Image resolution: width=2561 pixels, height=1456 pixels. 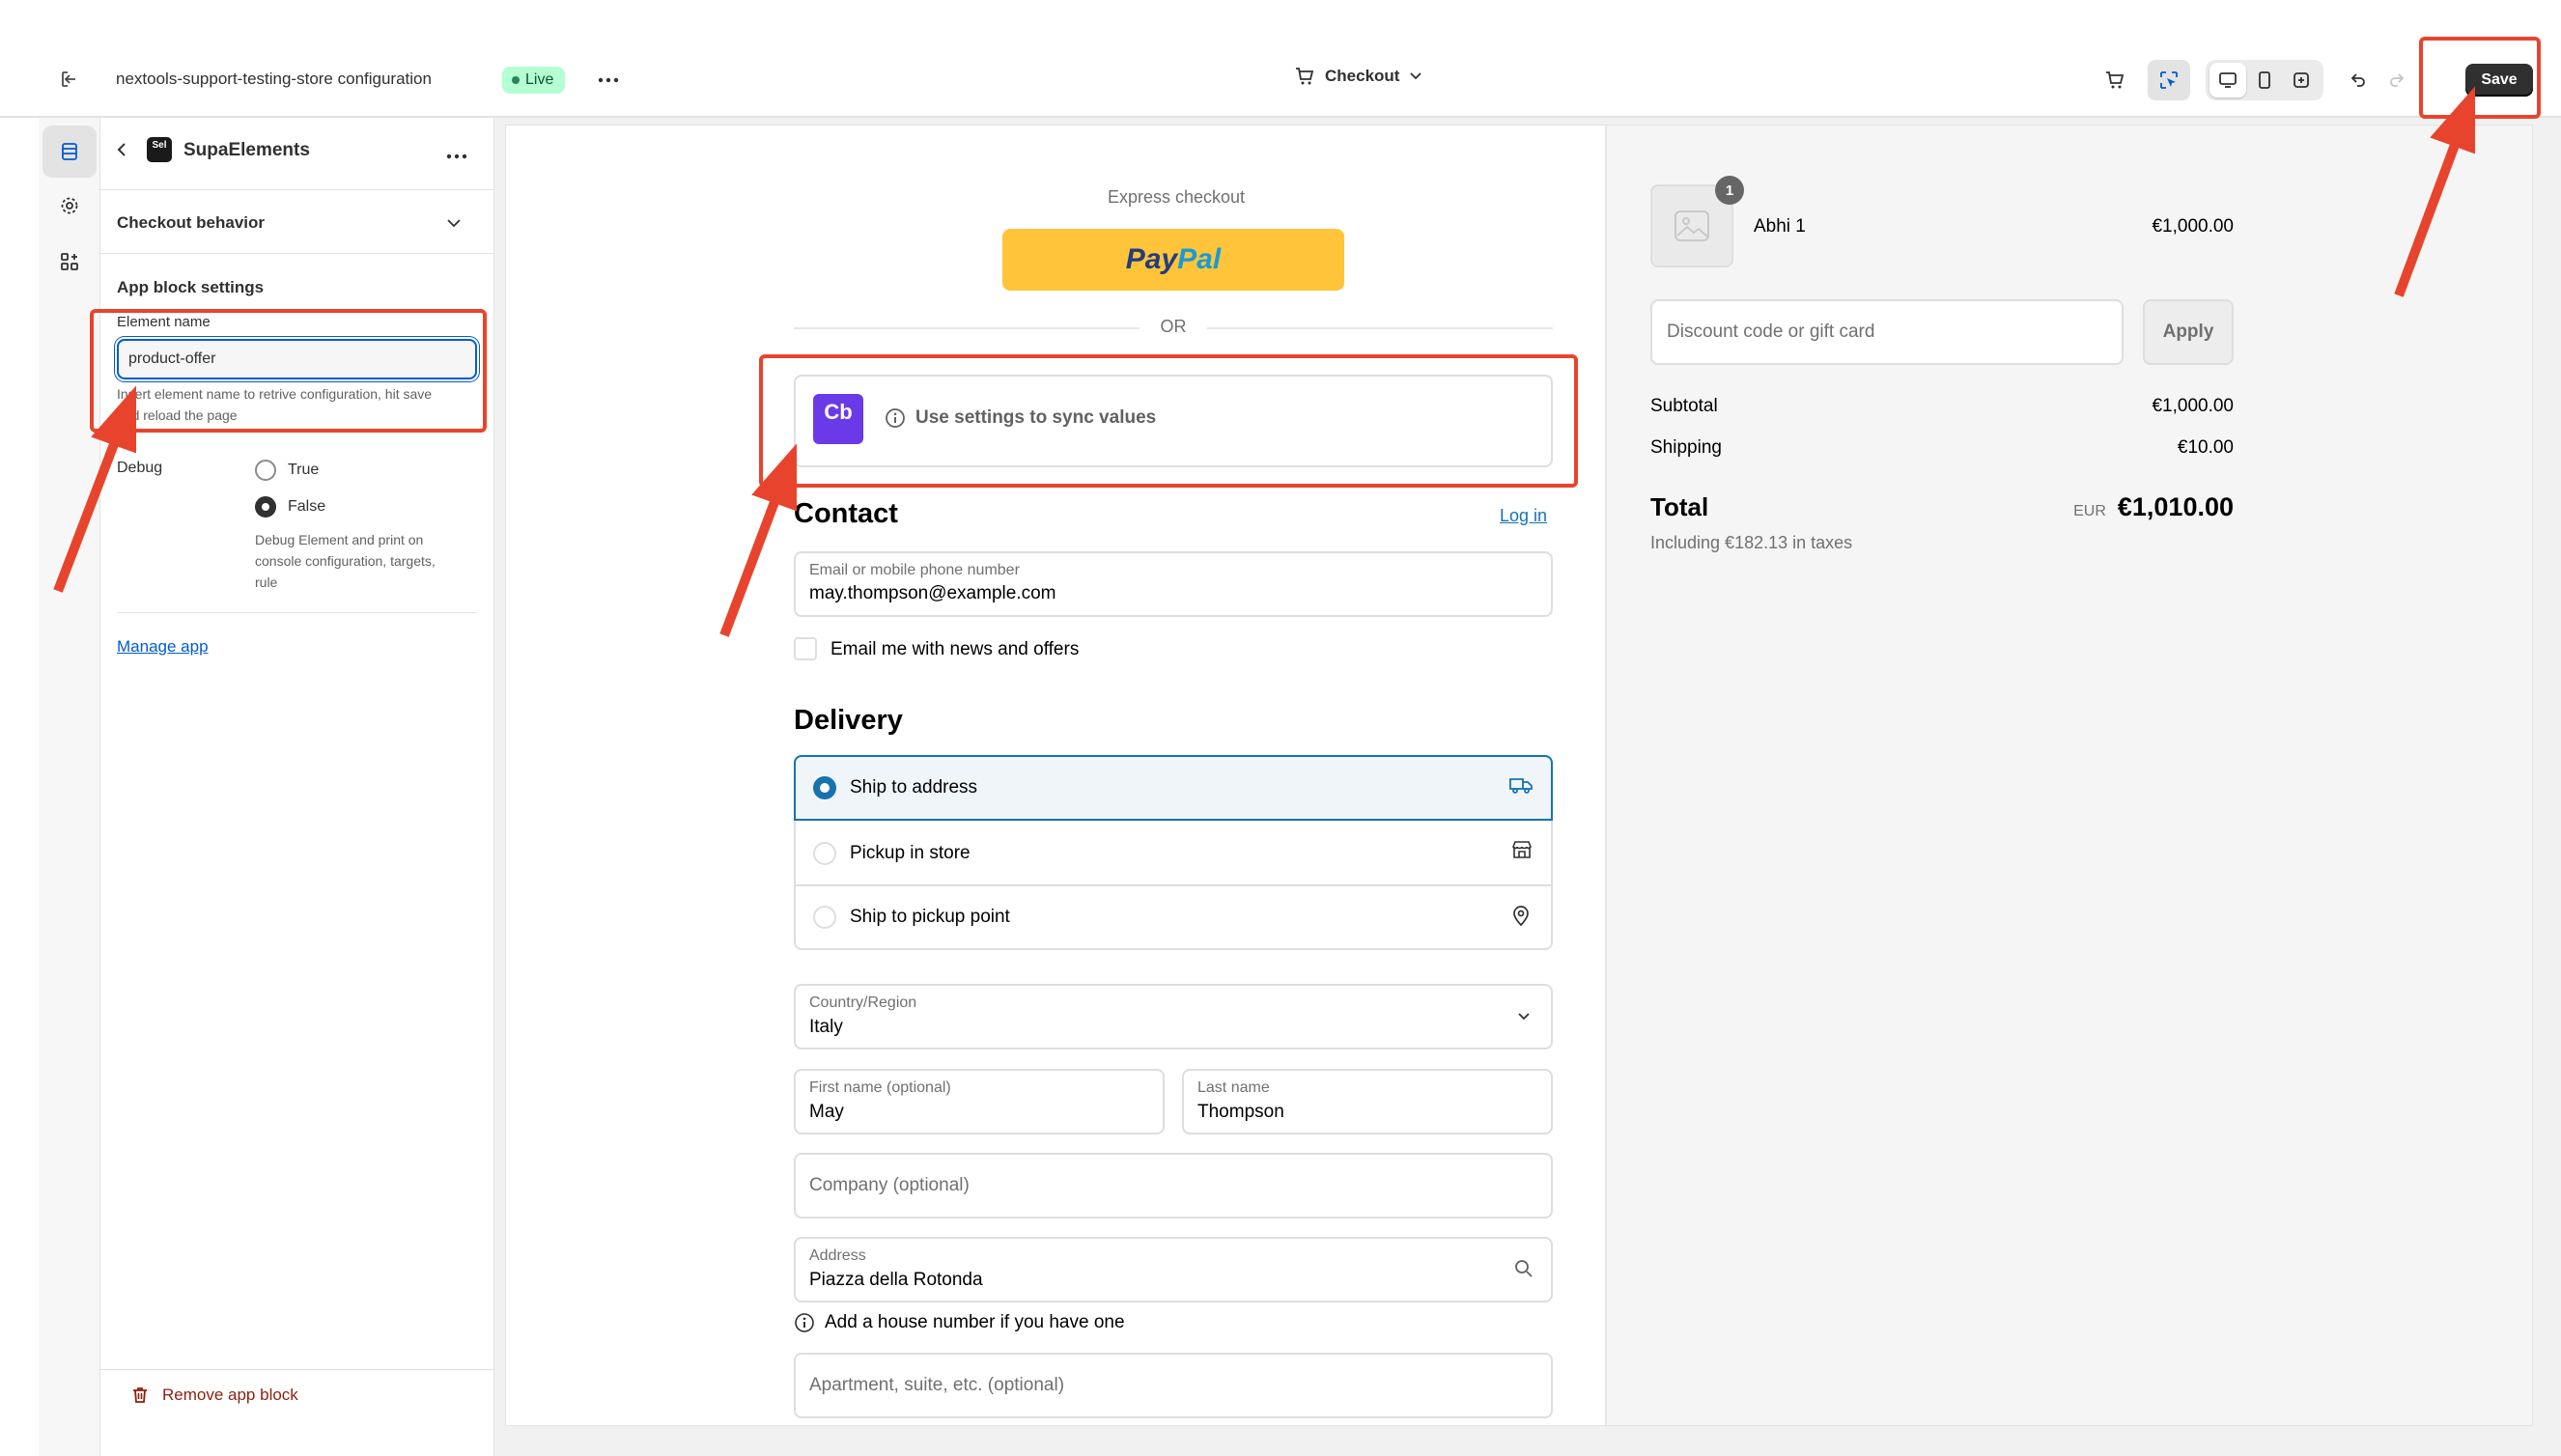 What do you see at coordinates (930, 917) in the screenshot?
I see `pickup-point-label: Ship to pickup point` at bounding box center [930, 917].